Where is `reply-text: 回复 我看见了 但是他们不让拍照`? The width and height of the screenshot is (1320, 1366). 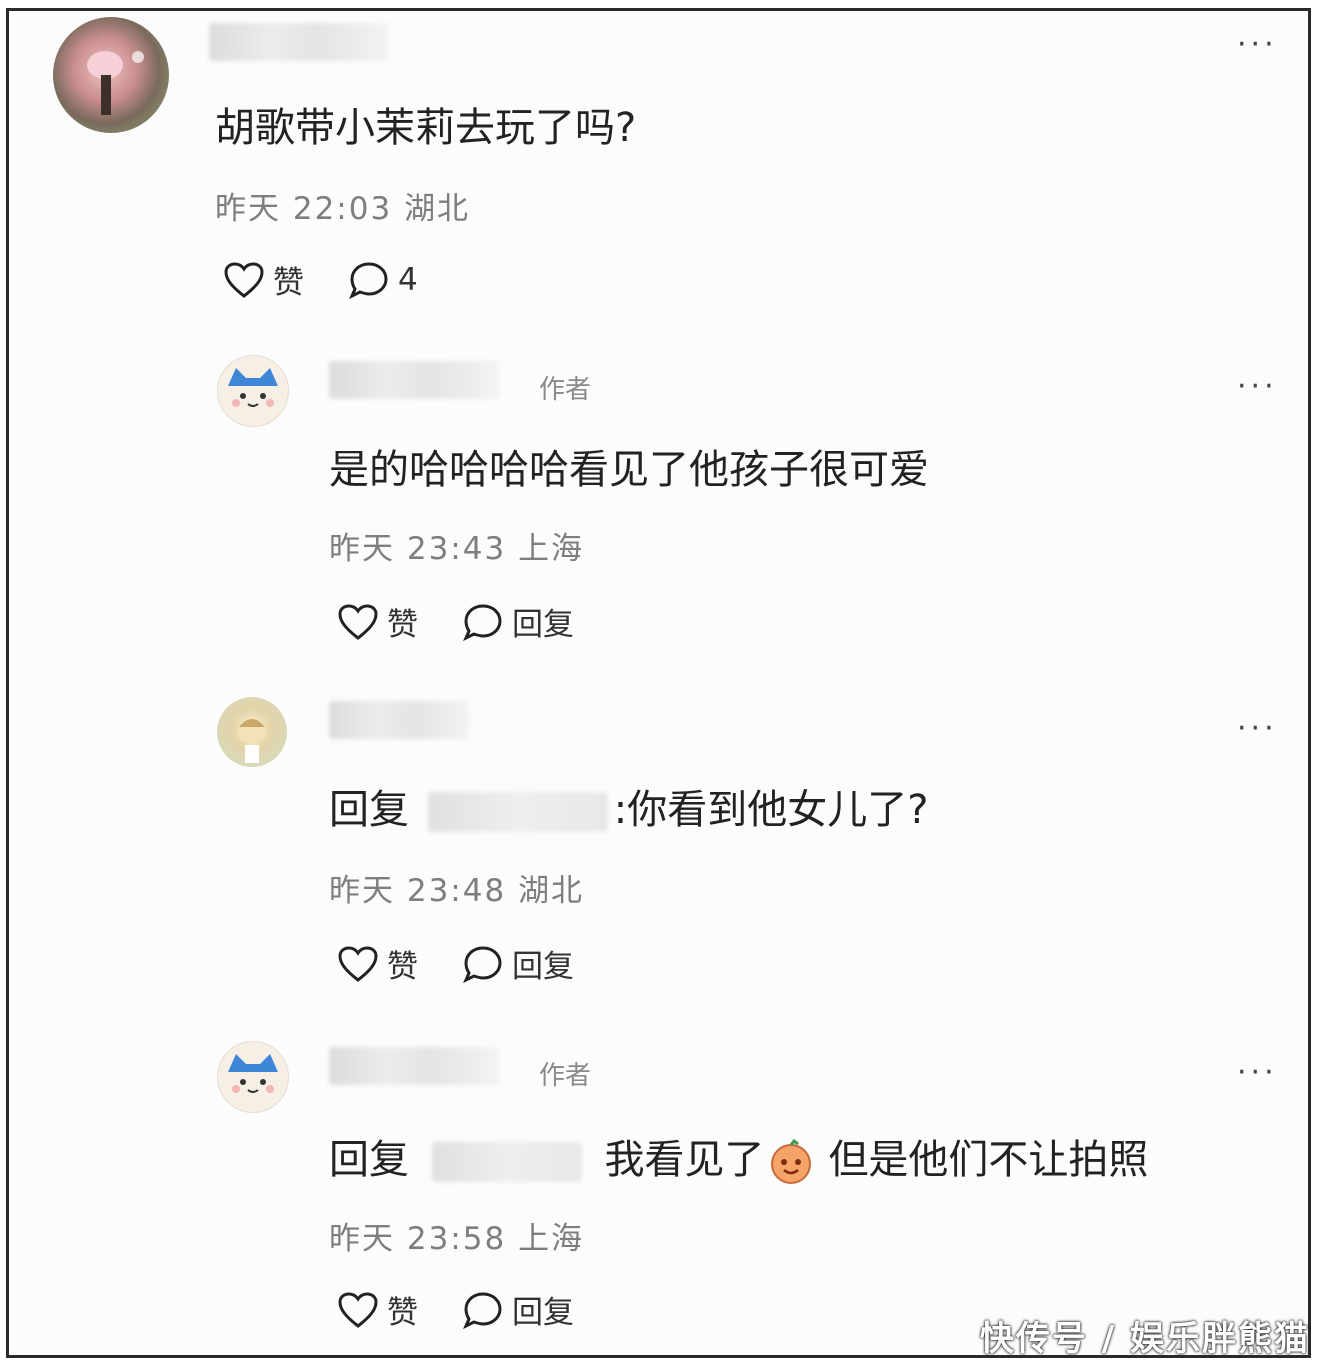
reply-text: 回复 我看见了 但是他们不让拍照 is located at coordinates (738, 1156).